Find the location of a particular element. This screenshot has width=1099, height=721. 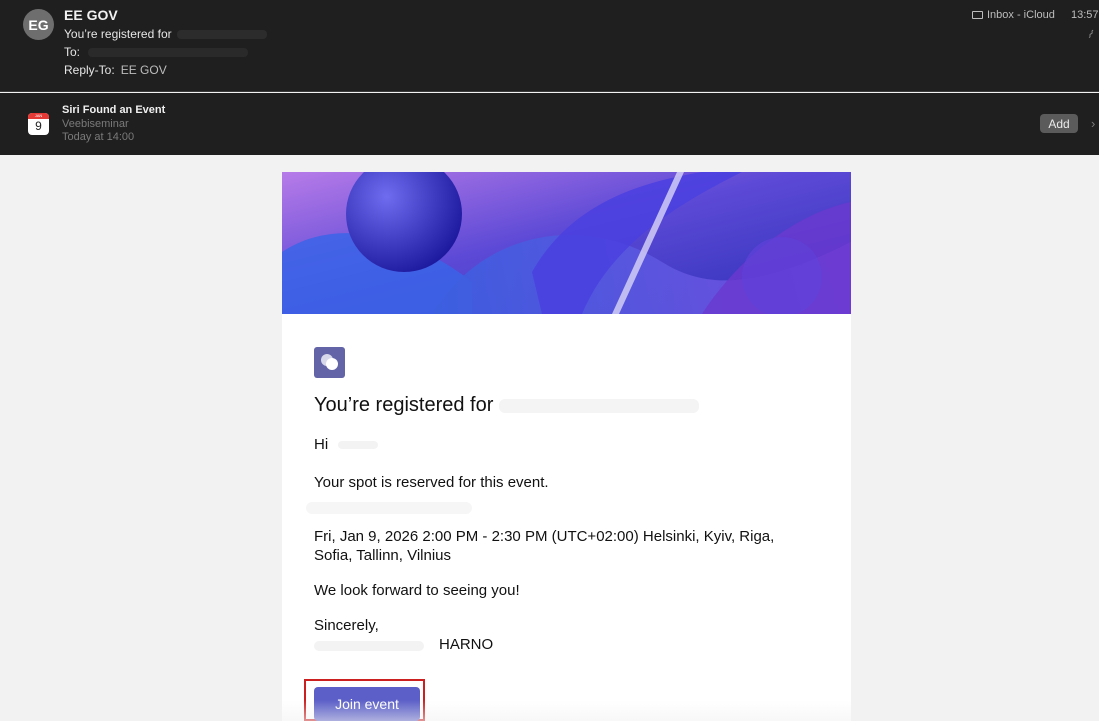

look-forward-text: We look forward to seeing you! is located at coordinates (417, 590).